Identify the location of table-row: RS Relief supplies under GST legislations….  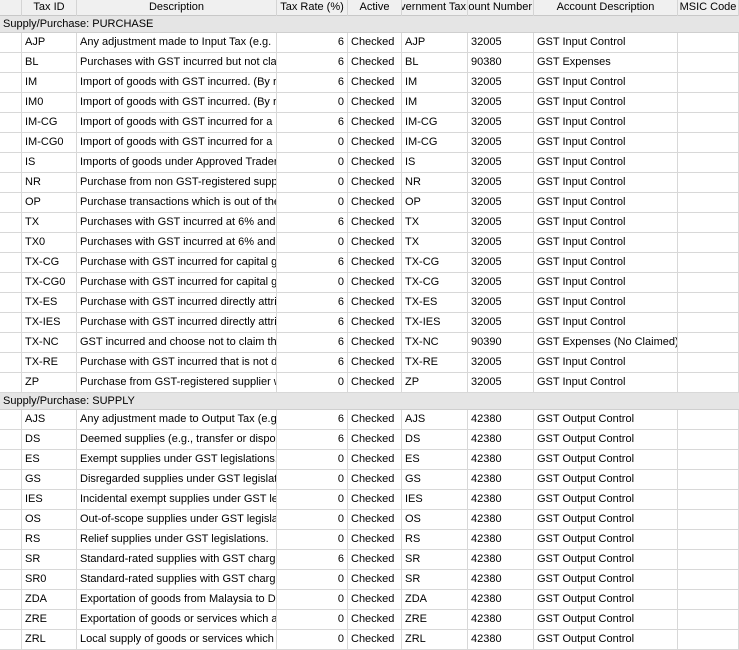
(369, 540).